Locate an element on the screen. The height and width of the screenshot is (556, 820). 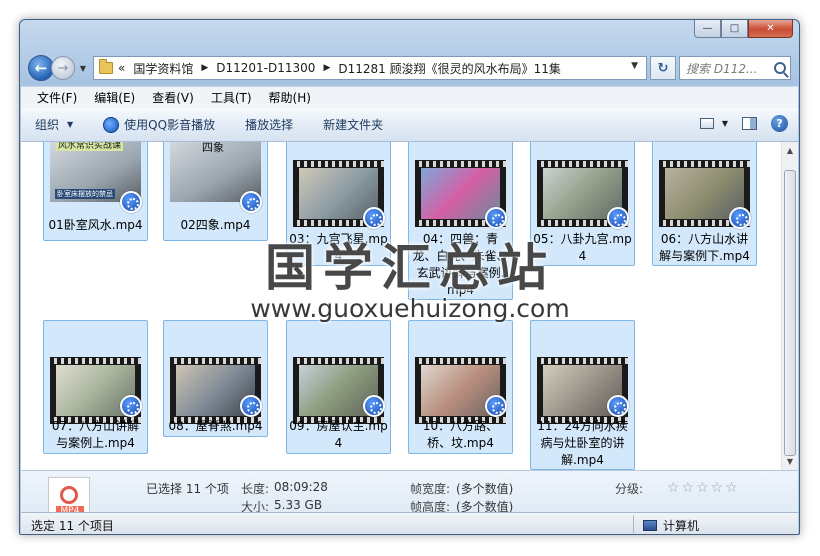
breadcrumb-item-library: 国学资料馆 is located at coordinates (163, 68).